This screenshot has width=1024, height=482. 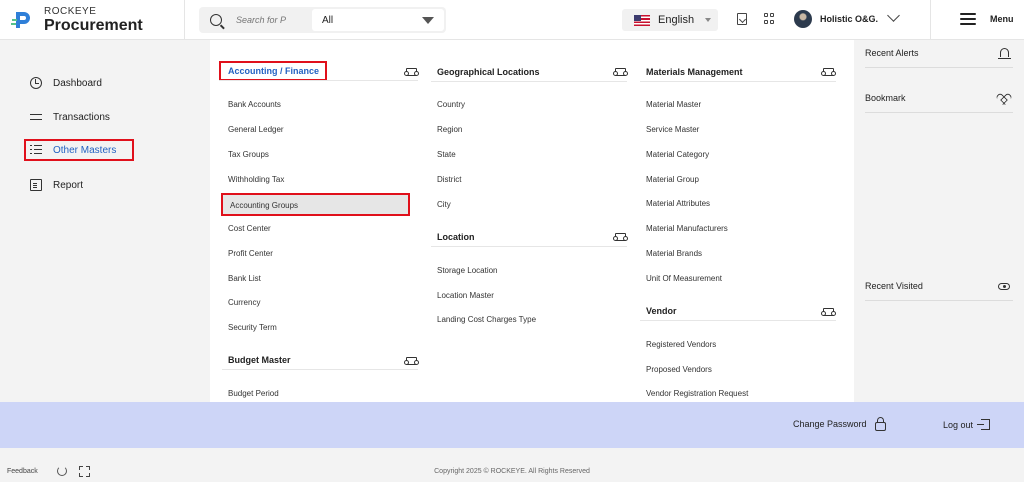 I want to click on bell-icon, so click(x=1004, y=53).